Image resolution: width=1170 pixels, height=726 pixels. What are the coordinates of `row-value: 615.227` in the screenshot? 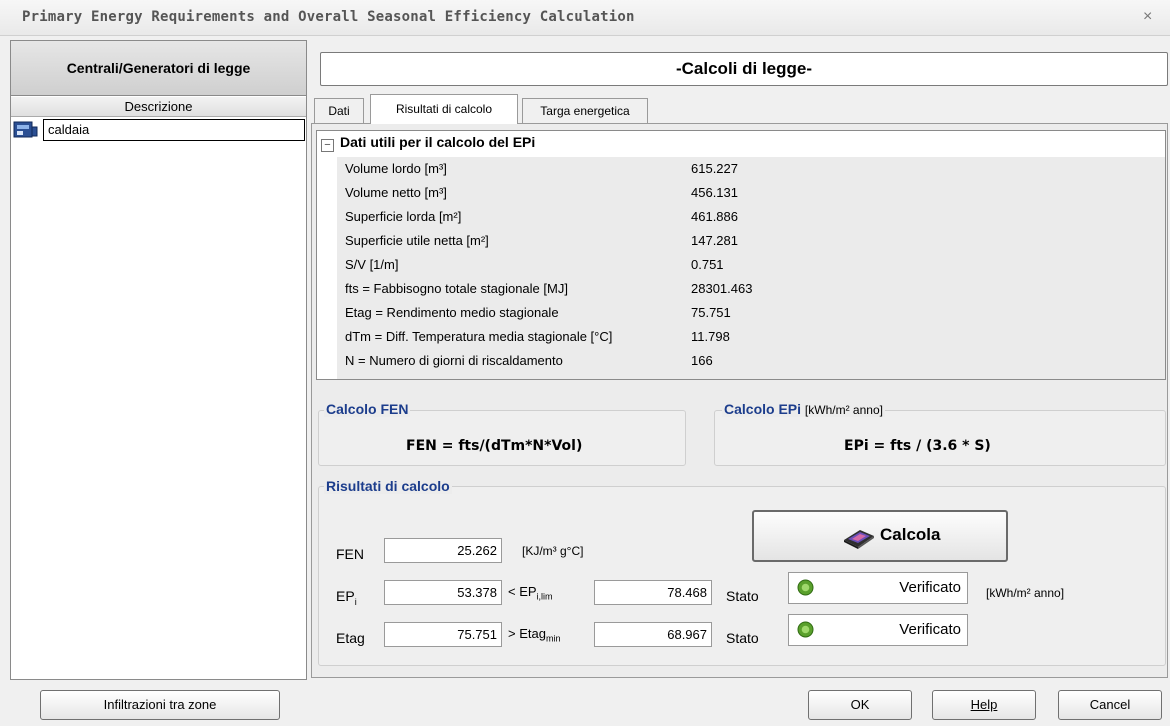 It's located at (714, 168).